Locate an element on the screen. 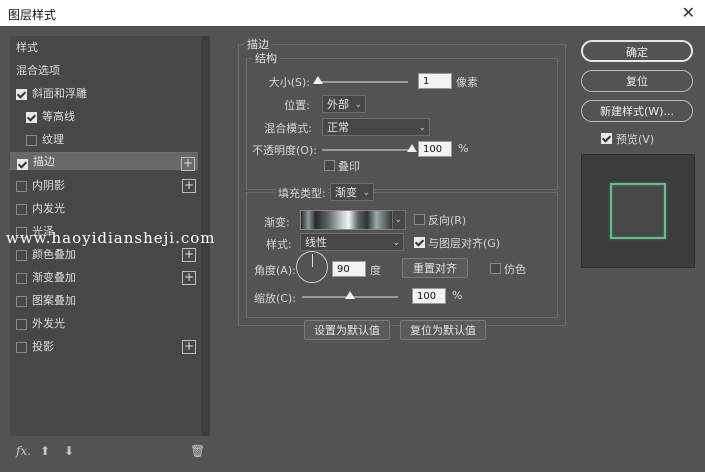  position-value: 外部 is located at coordinates (338, 104).